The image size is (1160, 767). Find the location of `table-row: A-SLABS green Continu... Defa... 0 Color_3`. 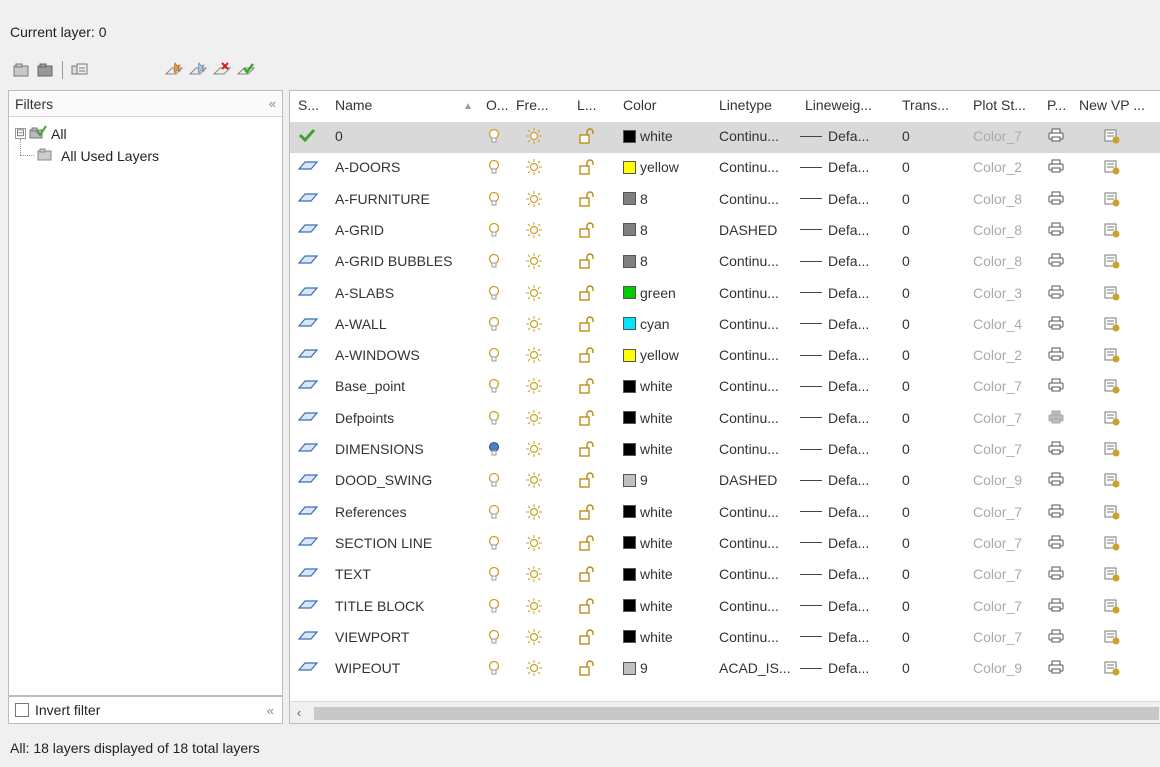

table-row: A-SLABS green Continu... Defa... 0 Color_3 is located at coordinates (725, 294).